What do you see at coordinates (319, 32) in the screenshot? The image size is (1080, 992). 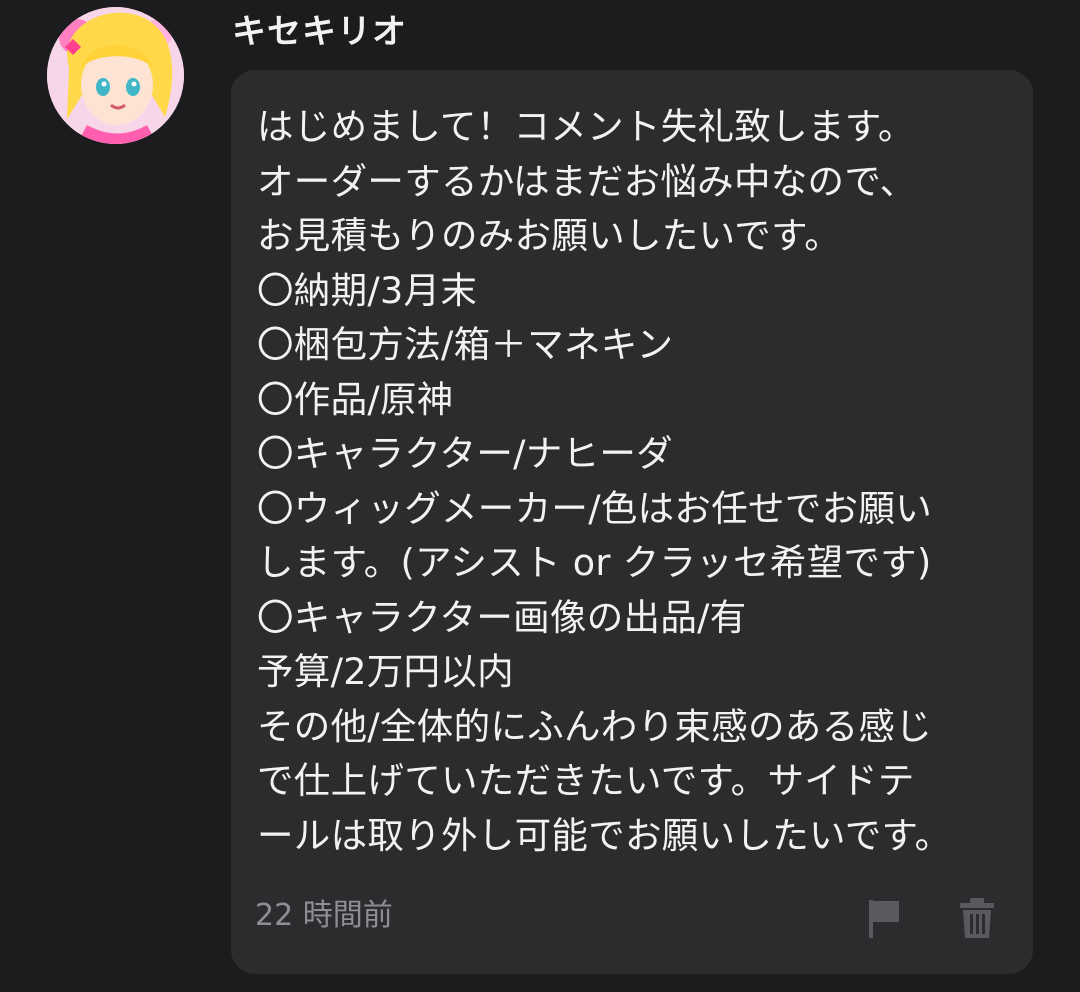 I see `username: キセキリオ` at bounding box center [319, 32].